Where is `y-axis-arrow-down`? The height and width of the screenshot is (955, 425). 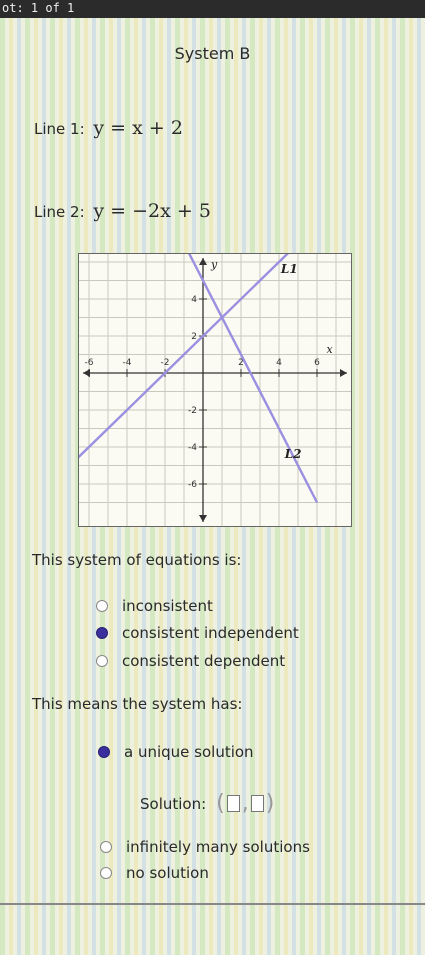
y-axis-arrow-down is located at coordinates (203, 518).